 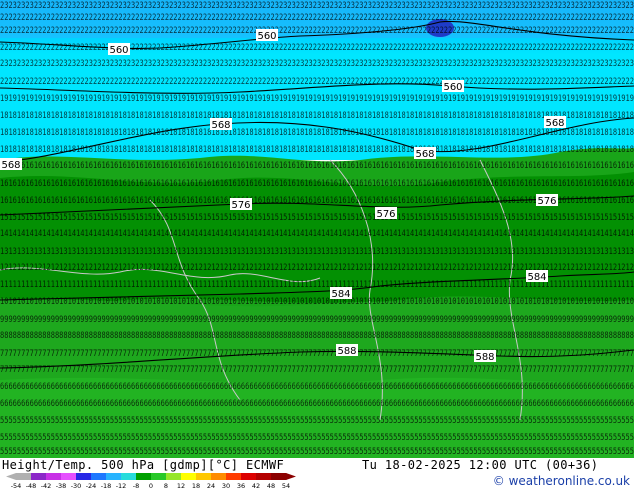 I want to click on scale-tick-label: -54, so click(x=16, y=485).